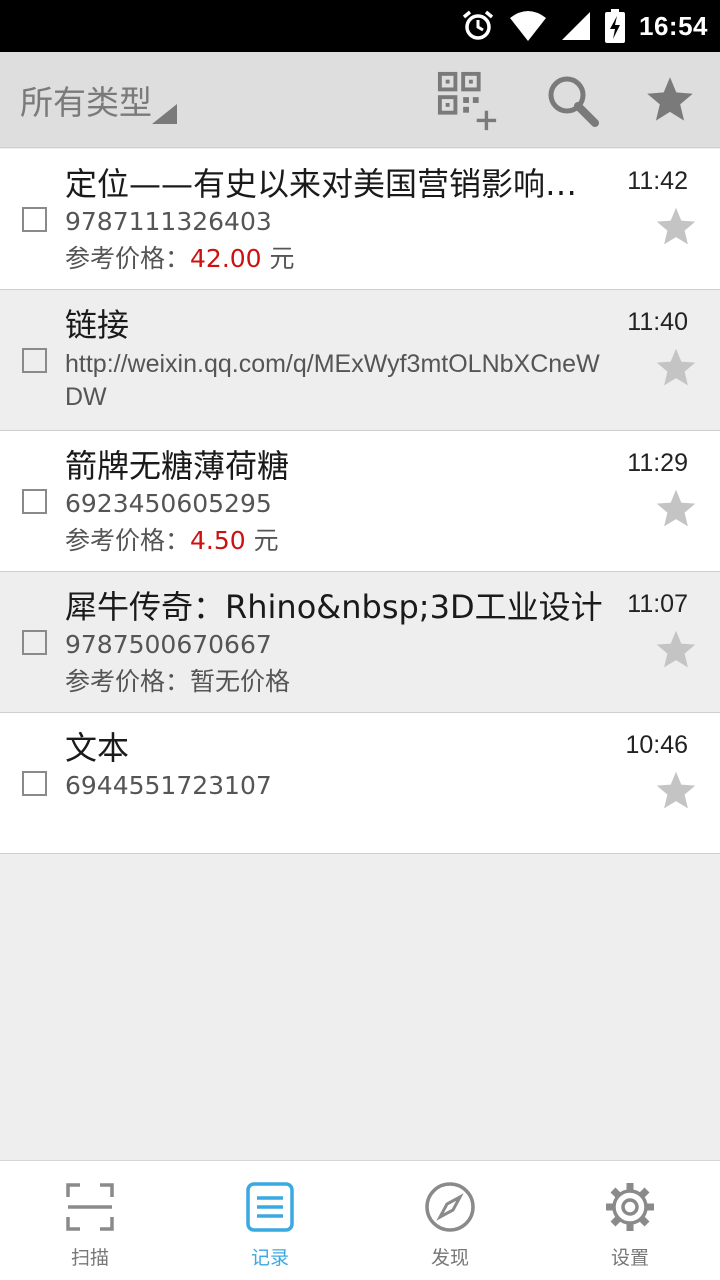  I want to click on nav-settings: 设置, so click(630, 1220).